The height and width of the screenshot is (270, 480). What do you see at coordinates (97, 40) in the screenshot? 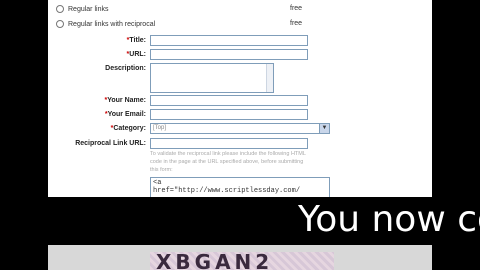
I see `title-label: *Title:` at bounding box center [97, 40].